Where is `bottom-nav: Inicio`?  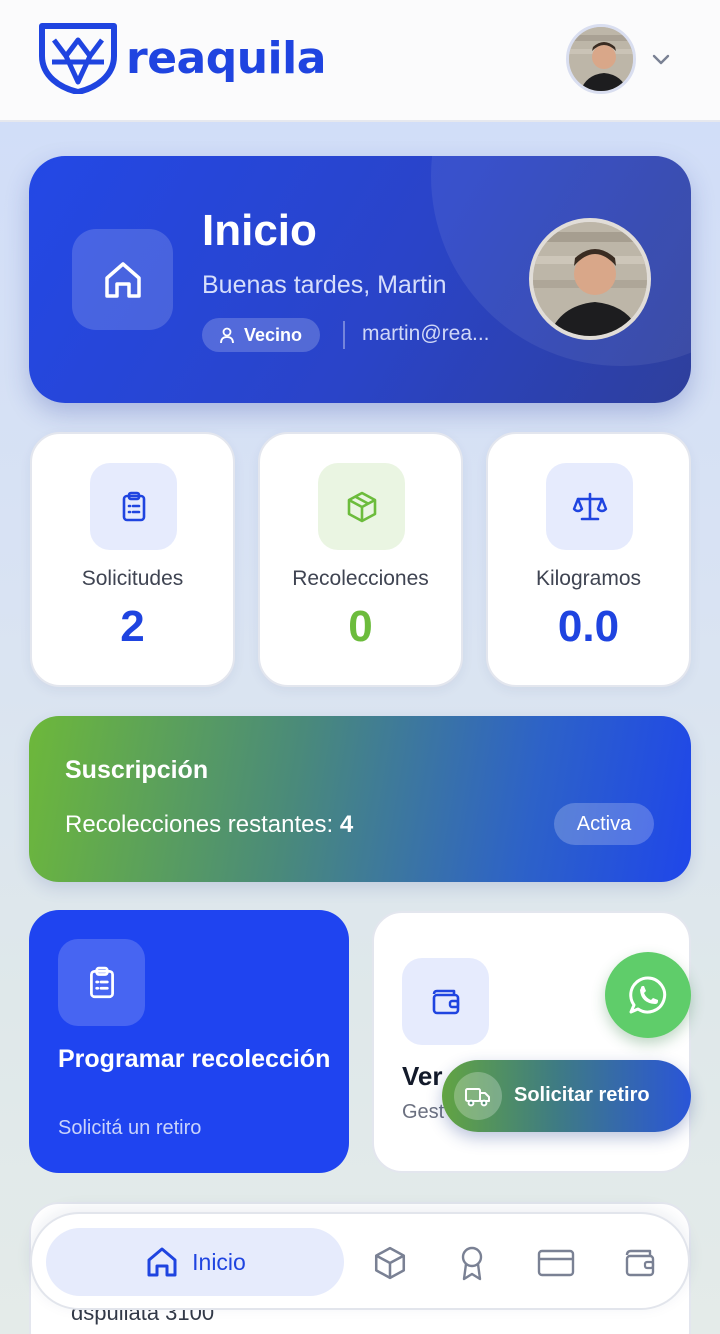
bottom-nav: Inicio is located at coordinates (360, 1261).